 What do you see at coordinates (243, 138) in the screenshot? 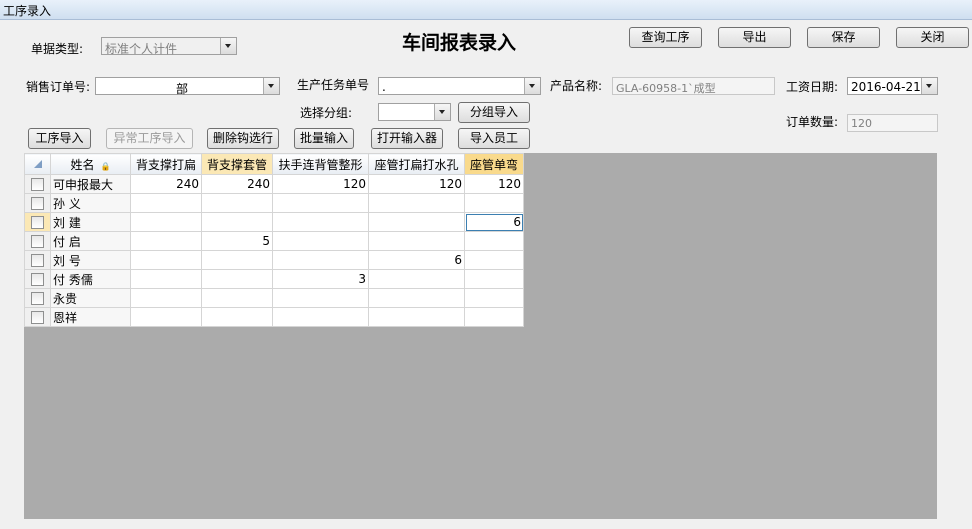
I see `delete-checked-button: 删除钩选行` at bounding box center [243, 138].